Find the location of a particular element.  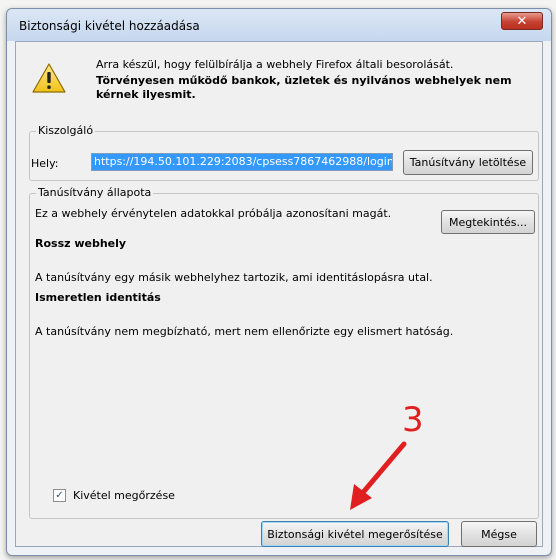

confirm-exception-button: Biztonsági kivétel megerősítése is located at coordinates (355, 534).